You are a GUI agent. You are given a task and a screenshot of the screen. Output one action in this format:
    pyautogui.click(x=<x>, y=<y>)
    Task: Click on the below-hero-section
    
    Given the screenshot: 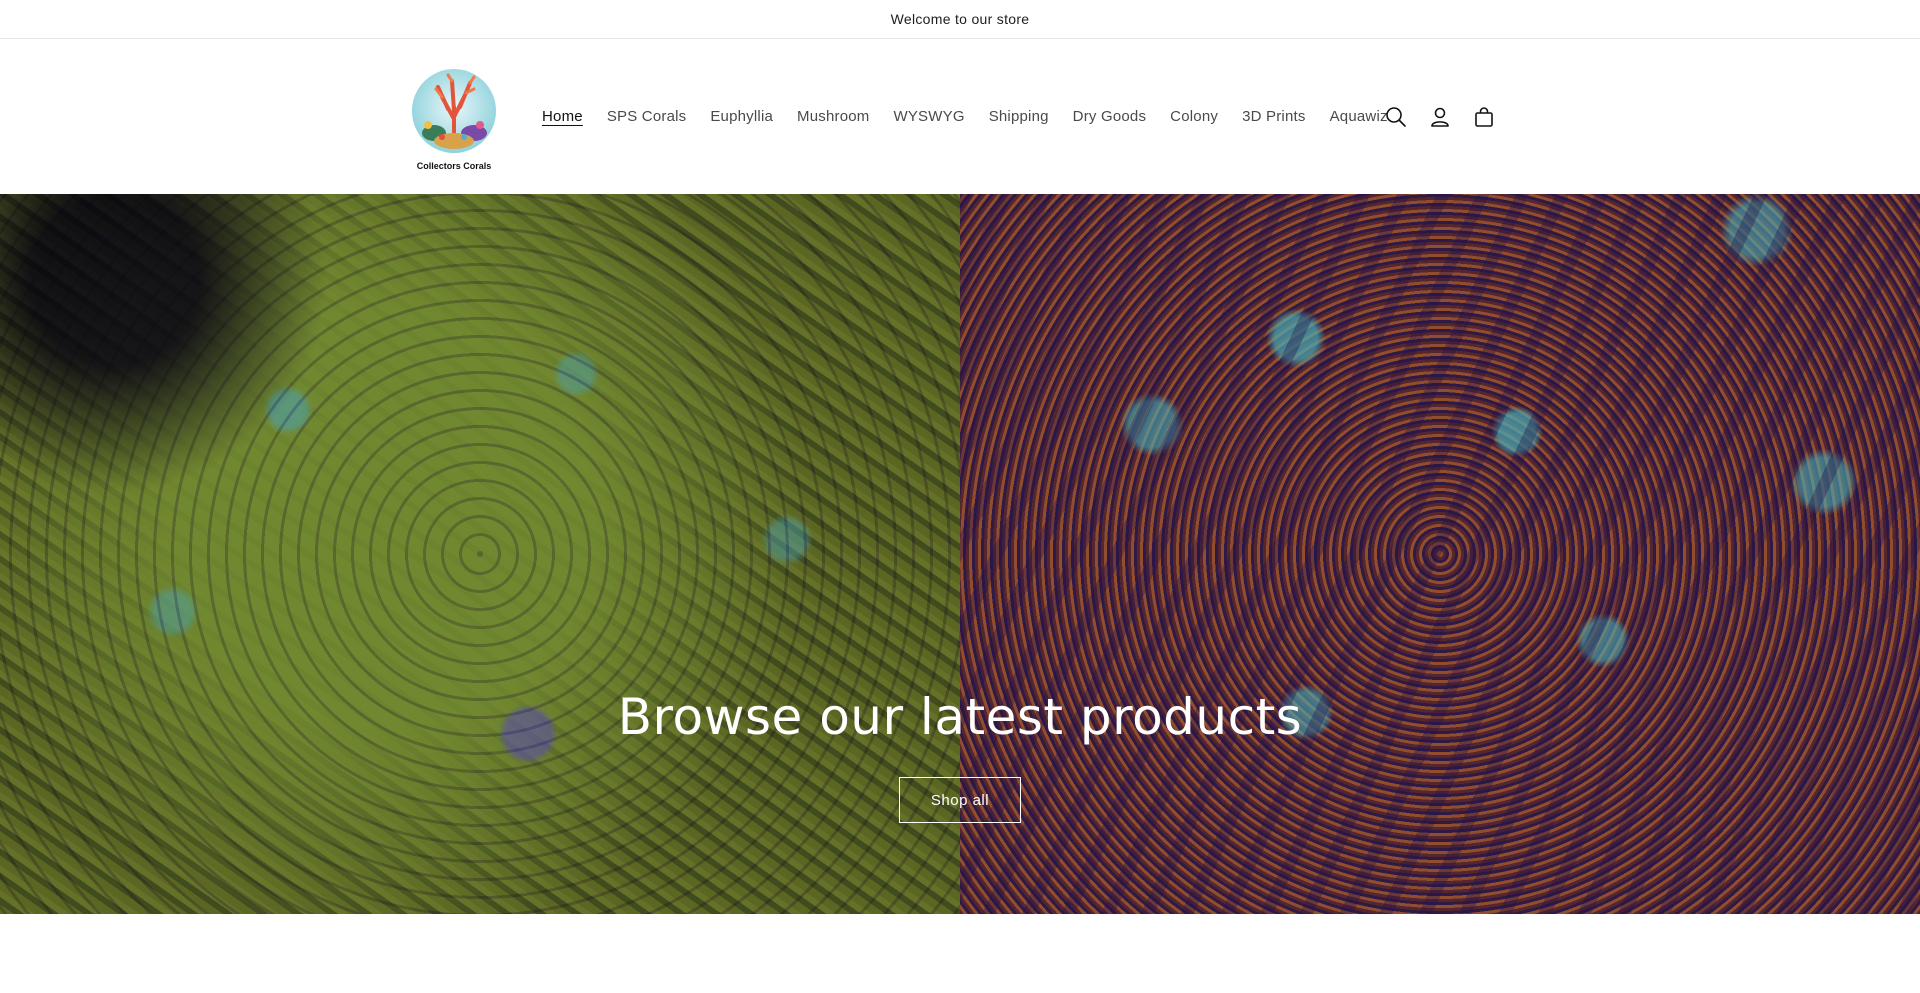 What is the action you would take?
    pyautogui.click(x=960, y=953)
    